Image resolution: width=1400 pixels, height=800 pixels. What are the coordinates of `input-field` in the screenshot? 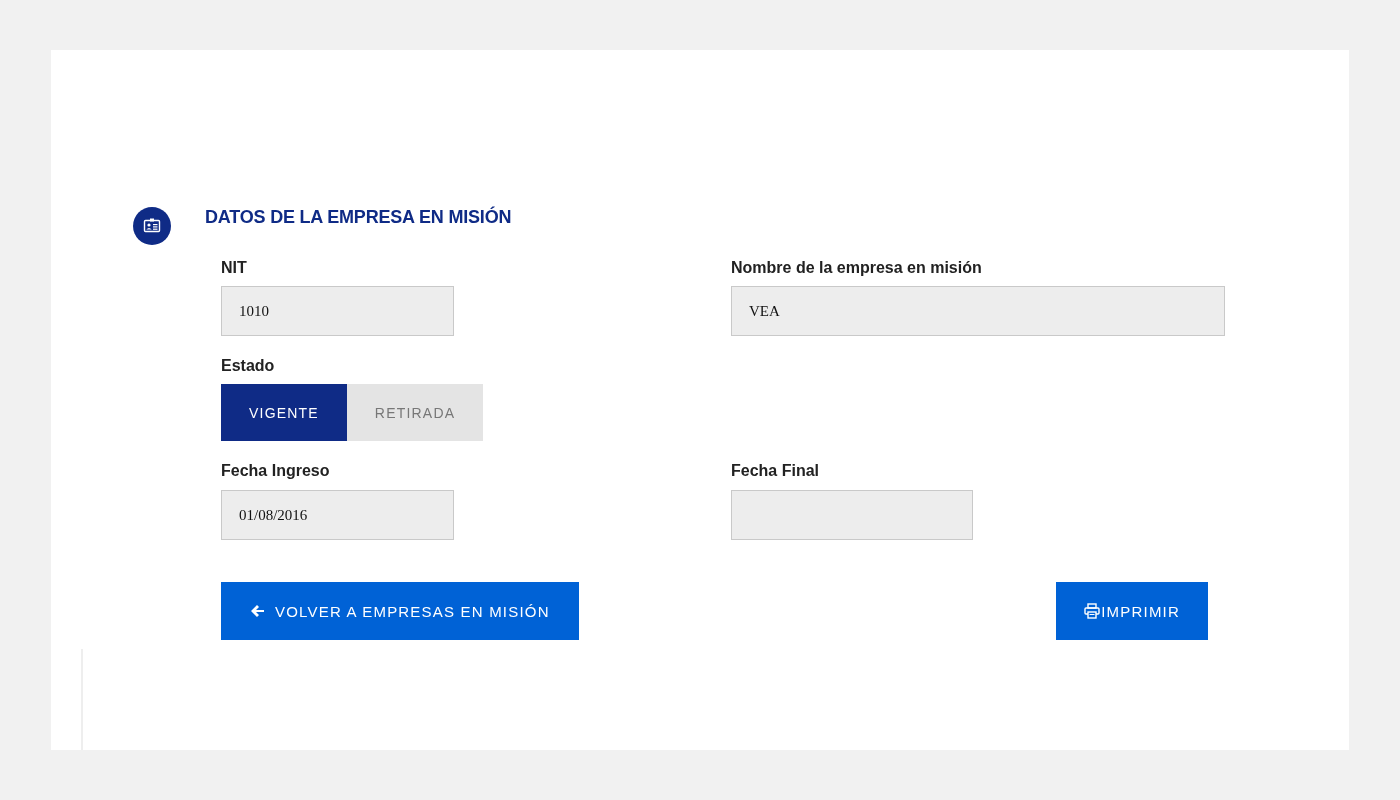 It's located at (852, 515).